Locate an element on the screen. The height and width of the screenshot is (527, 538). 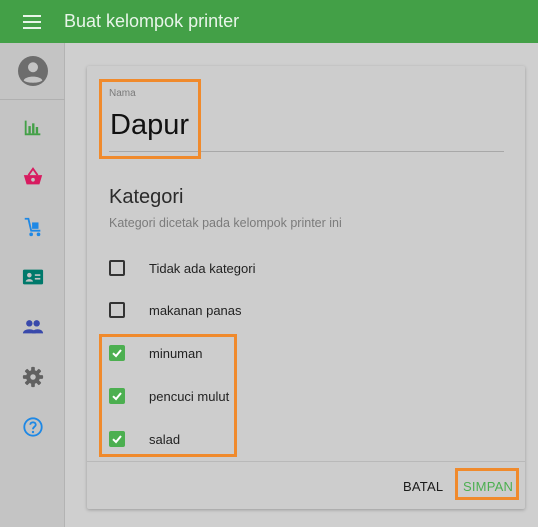
gear-icon is located at coordinates (32, 377).